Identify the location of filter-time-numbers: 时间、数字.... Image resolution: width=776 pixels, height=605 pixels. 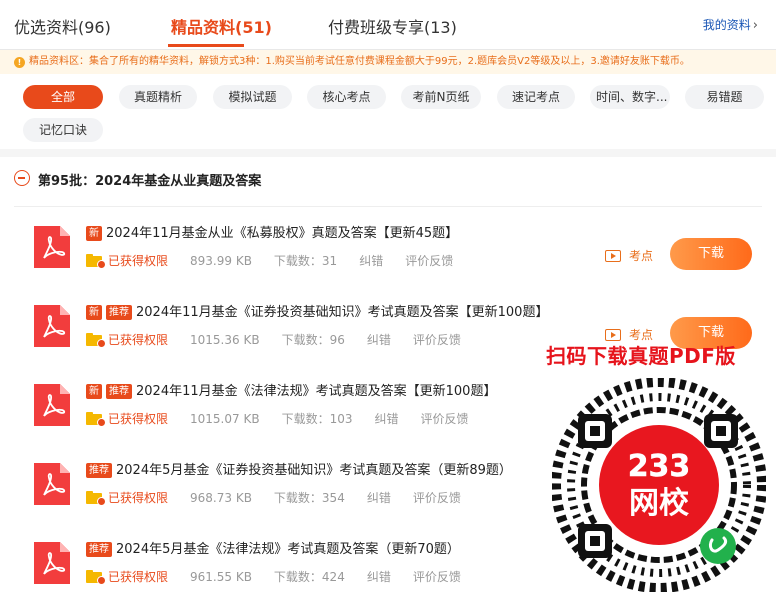
(630, 97).